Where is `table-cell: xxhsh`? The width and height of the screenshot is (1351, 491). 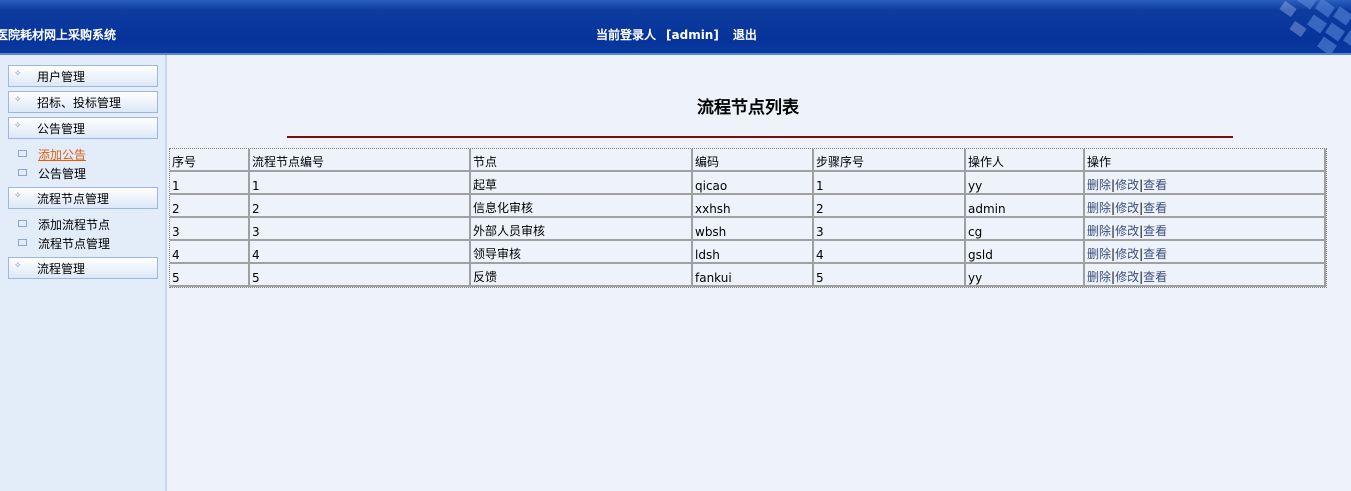 table-cell: xxhsh is located at coordinates (753, 206).